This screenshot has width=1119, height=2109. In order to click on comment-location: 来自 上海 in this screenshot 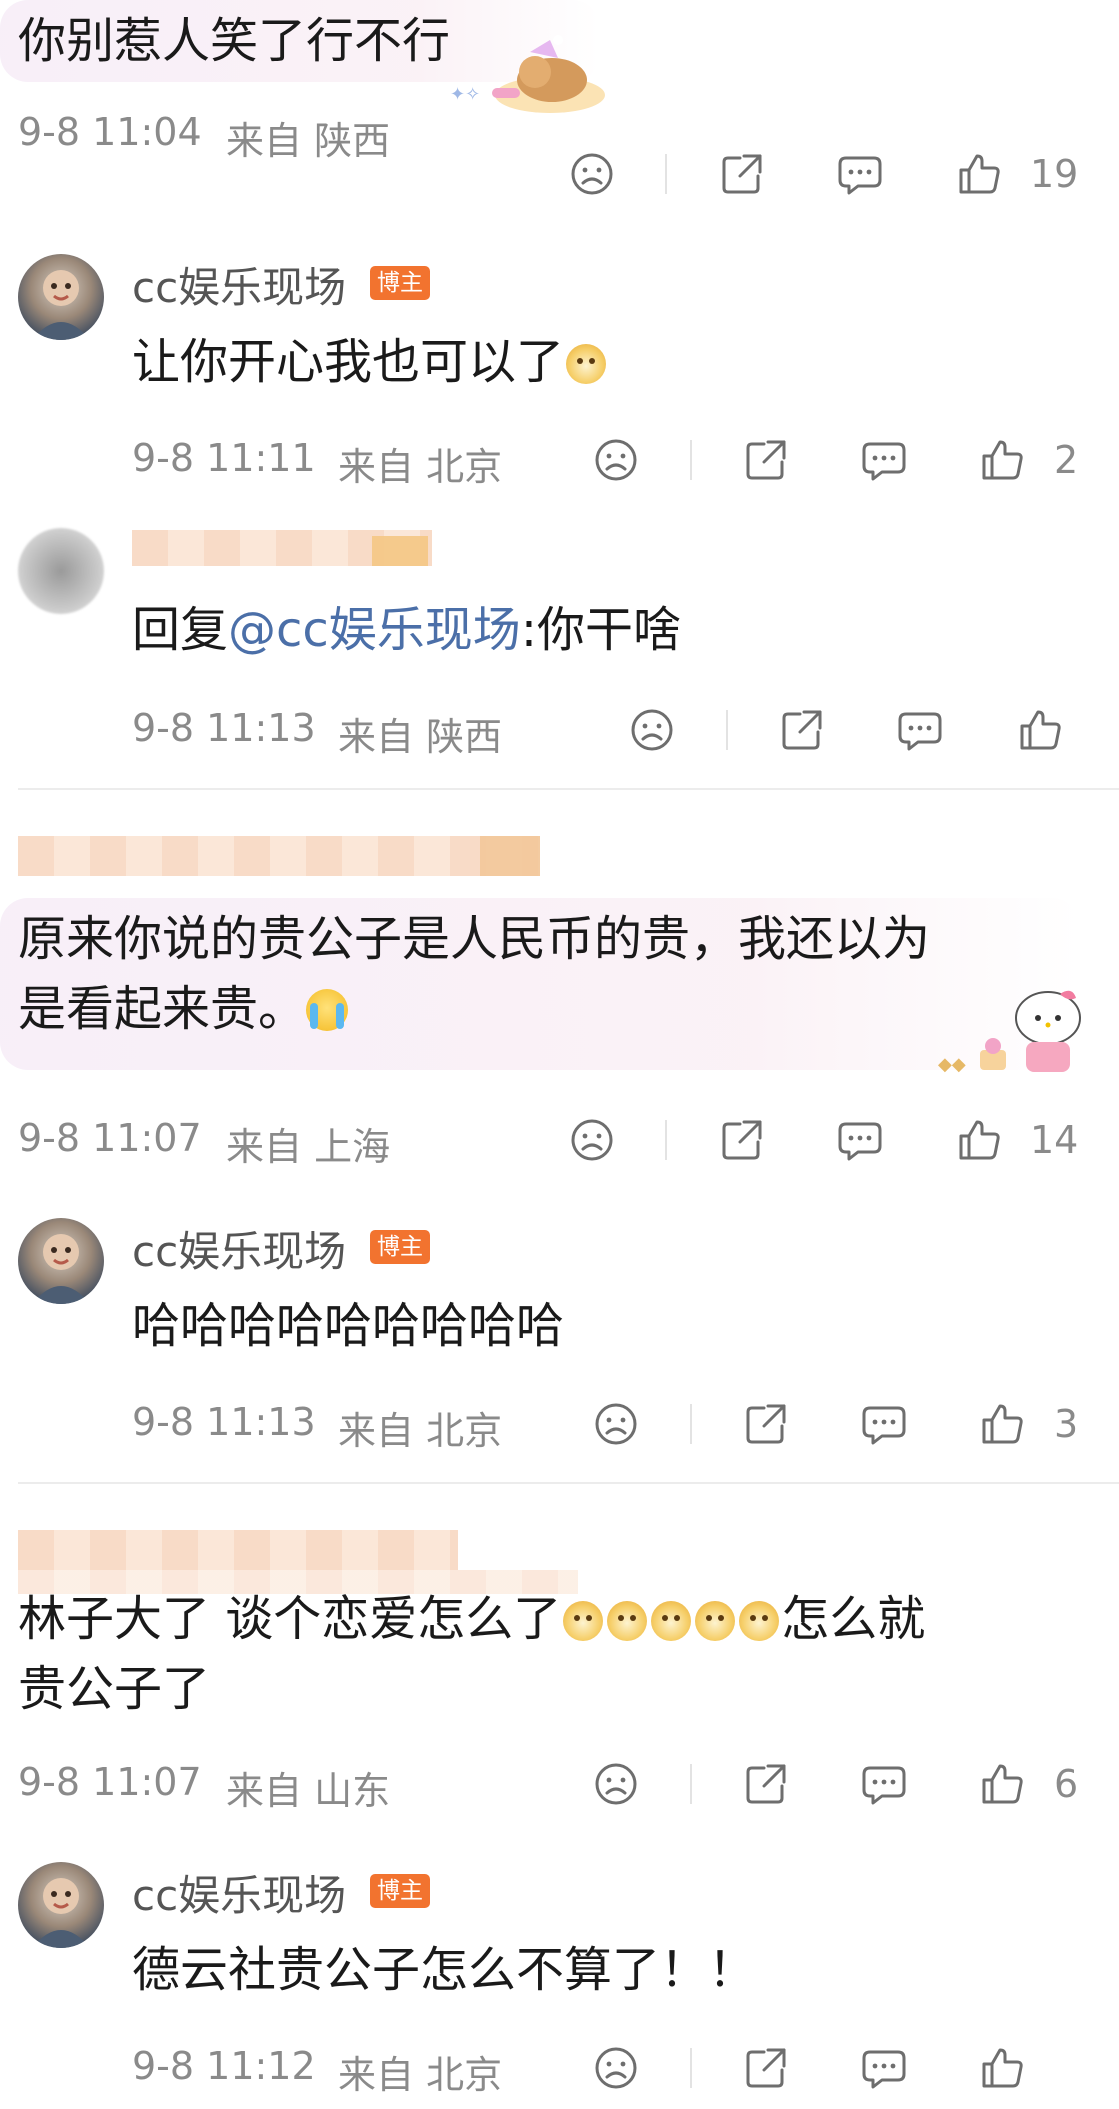, I will do `click(308, 1147)`.